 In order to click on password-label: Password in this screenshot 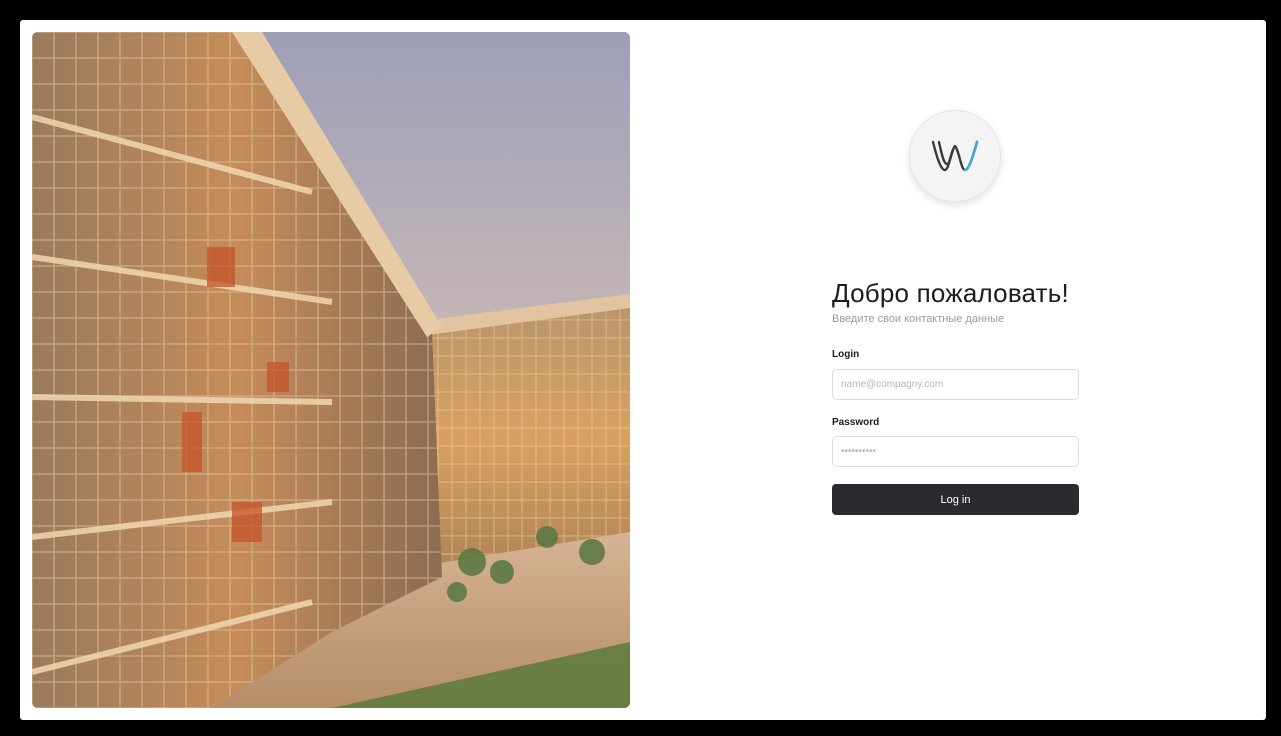, I will do `click(856, 422)`.